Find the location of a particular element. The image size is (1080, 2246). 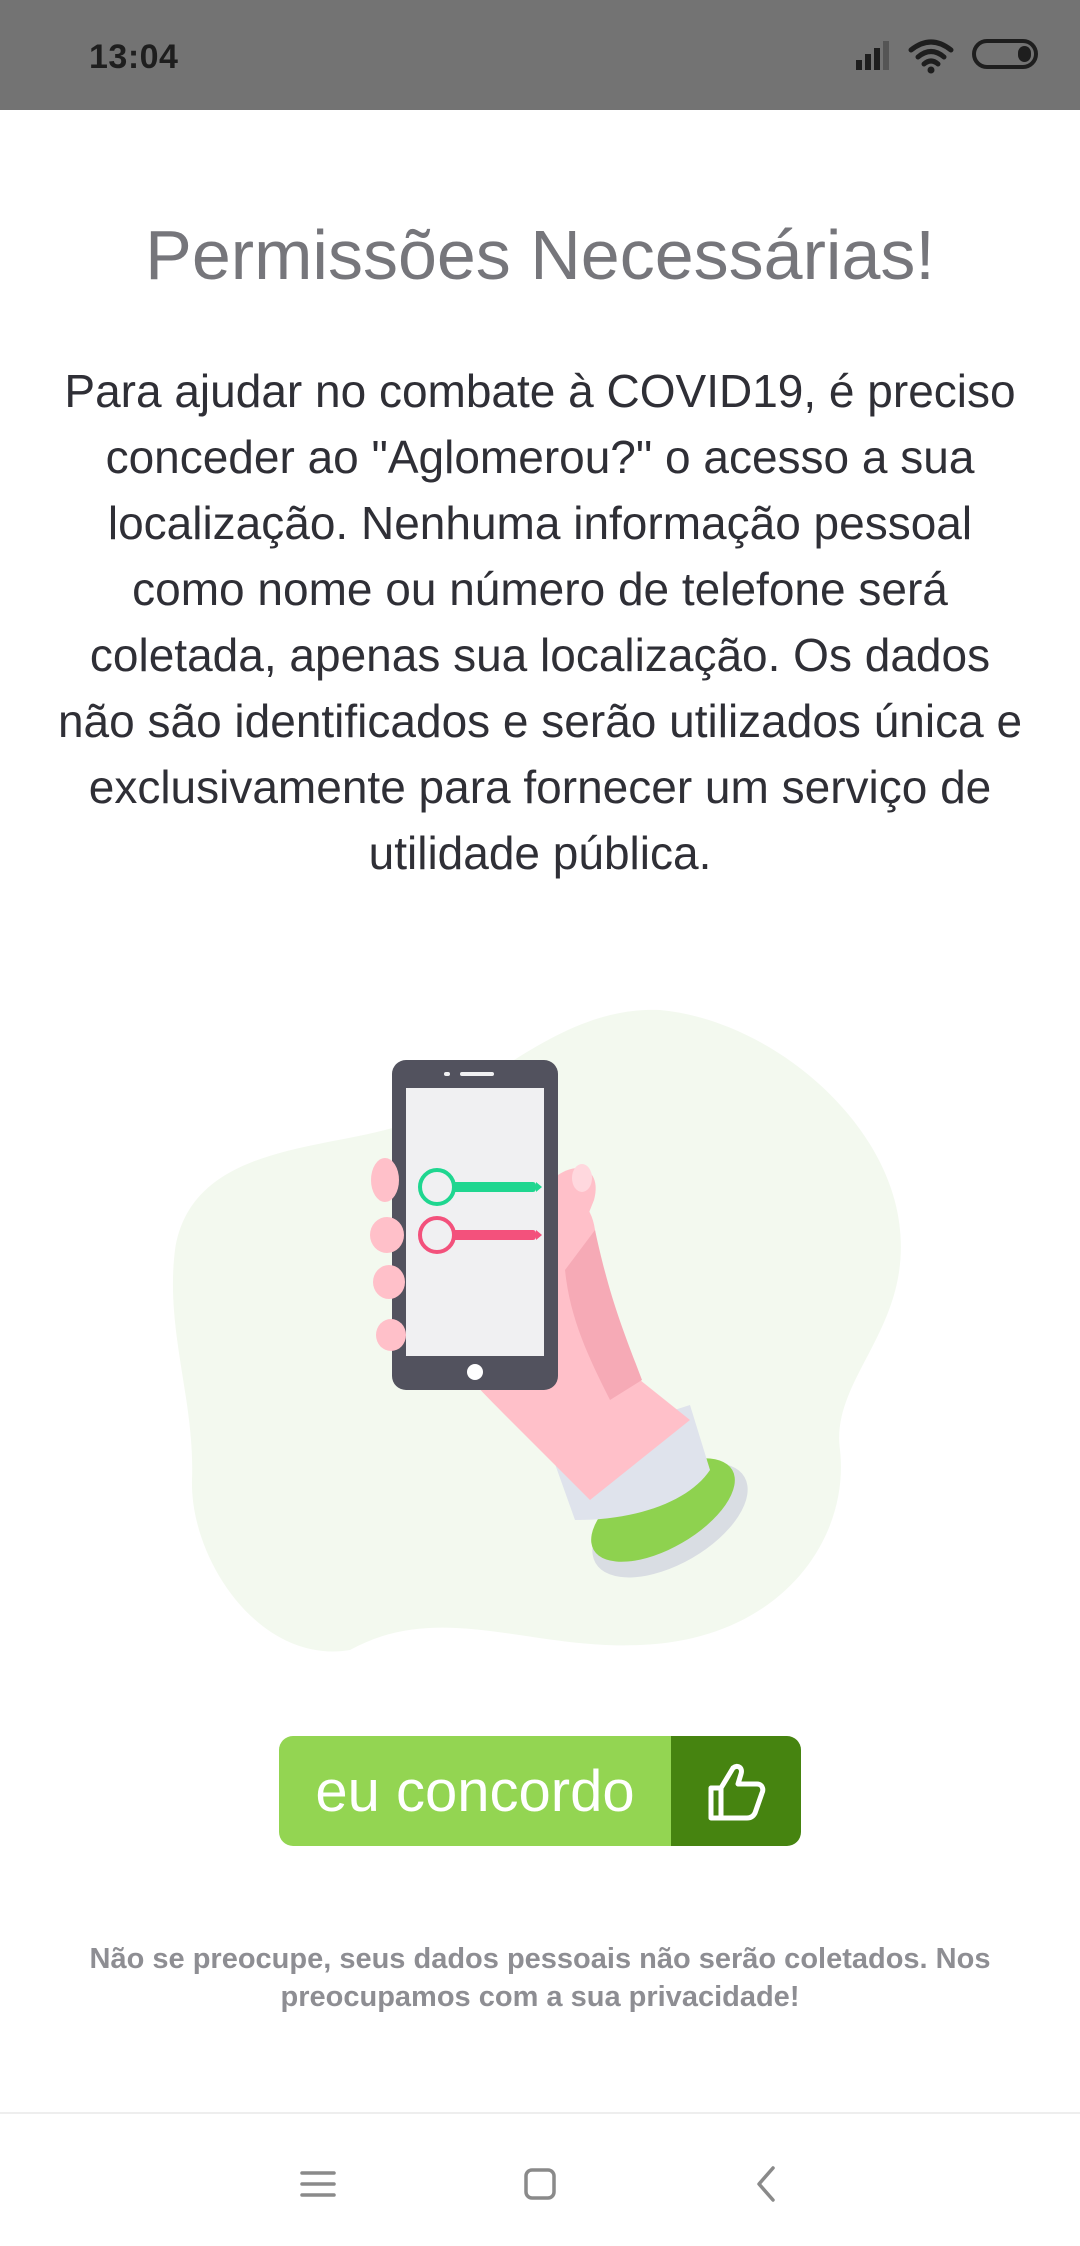

status-bar: 13:04 is located at coordinates (540, 55).